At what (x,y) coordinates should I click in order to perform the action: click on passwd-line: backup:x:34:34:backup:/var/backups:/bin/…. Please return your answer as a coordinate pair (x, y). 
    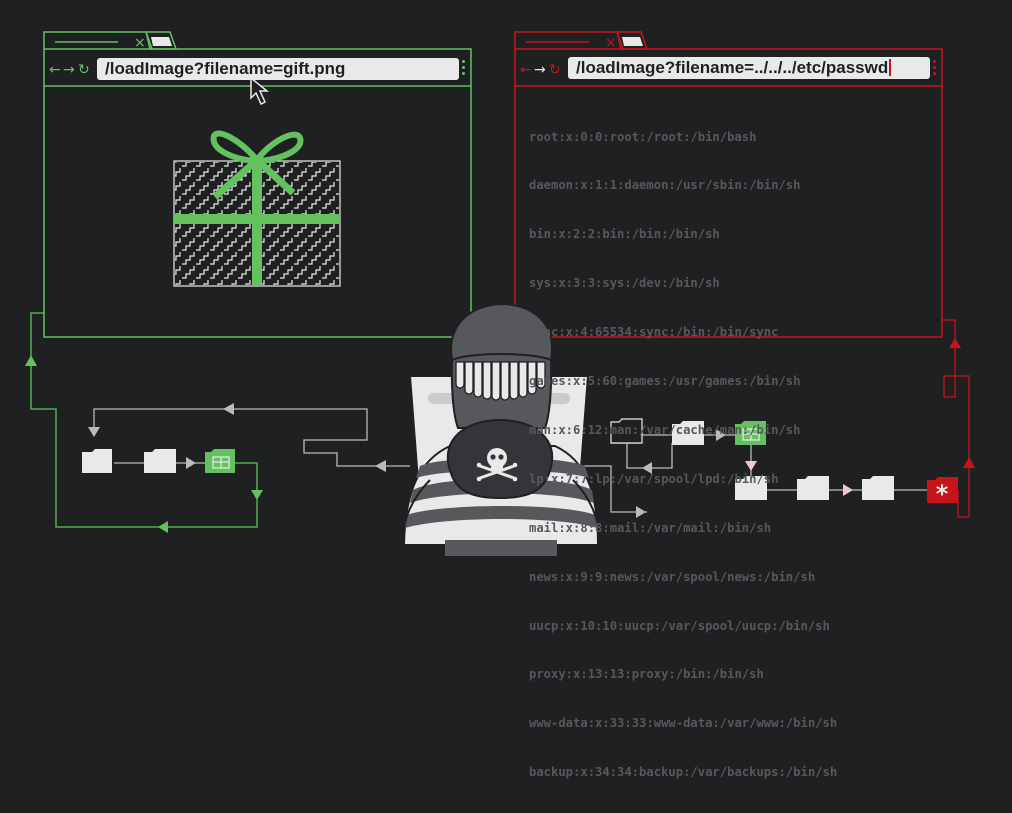
    Looking at the image, I should click on (683, 772).